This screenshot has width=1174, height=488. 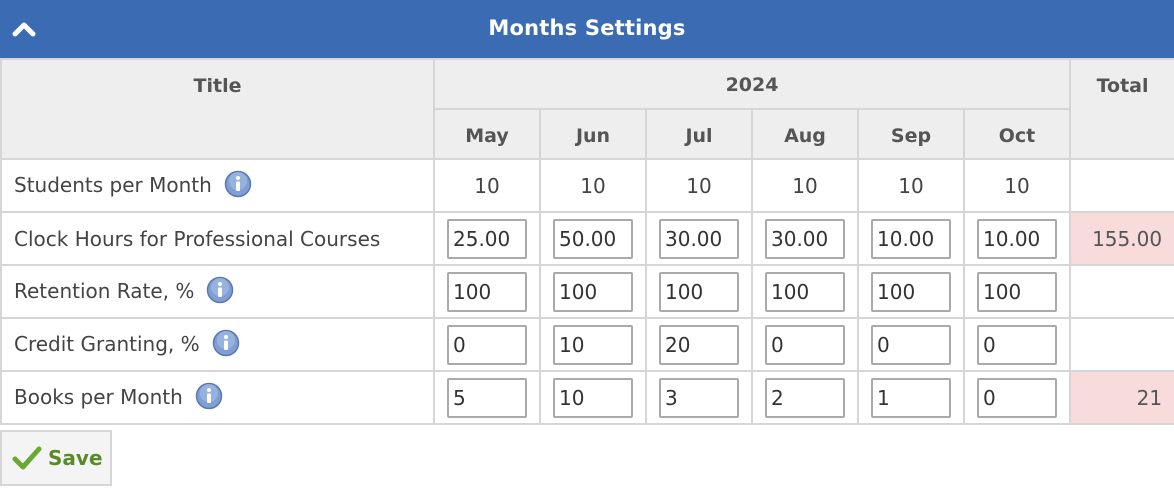 What do you see at coordinates (1121, 397) in the screenshot?
I see `row-total: 21` at bounding box center [1121, 397].